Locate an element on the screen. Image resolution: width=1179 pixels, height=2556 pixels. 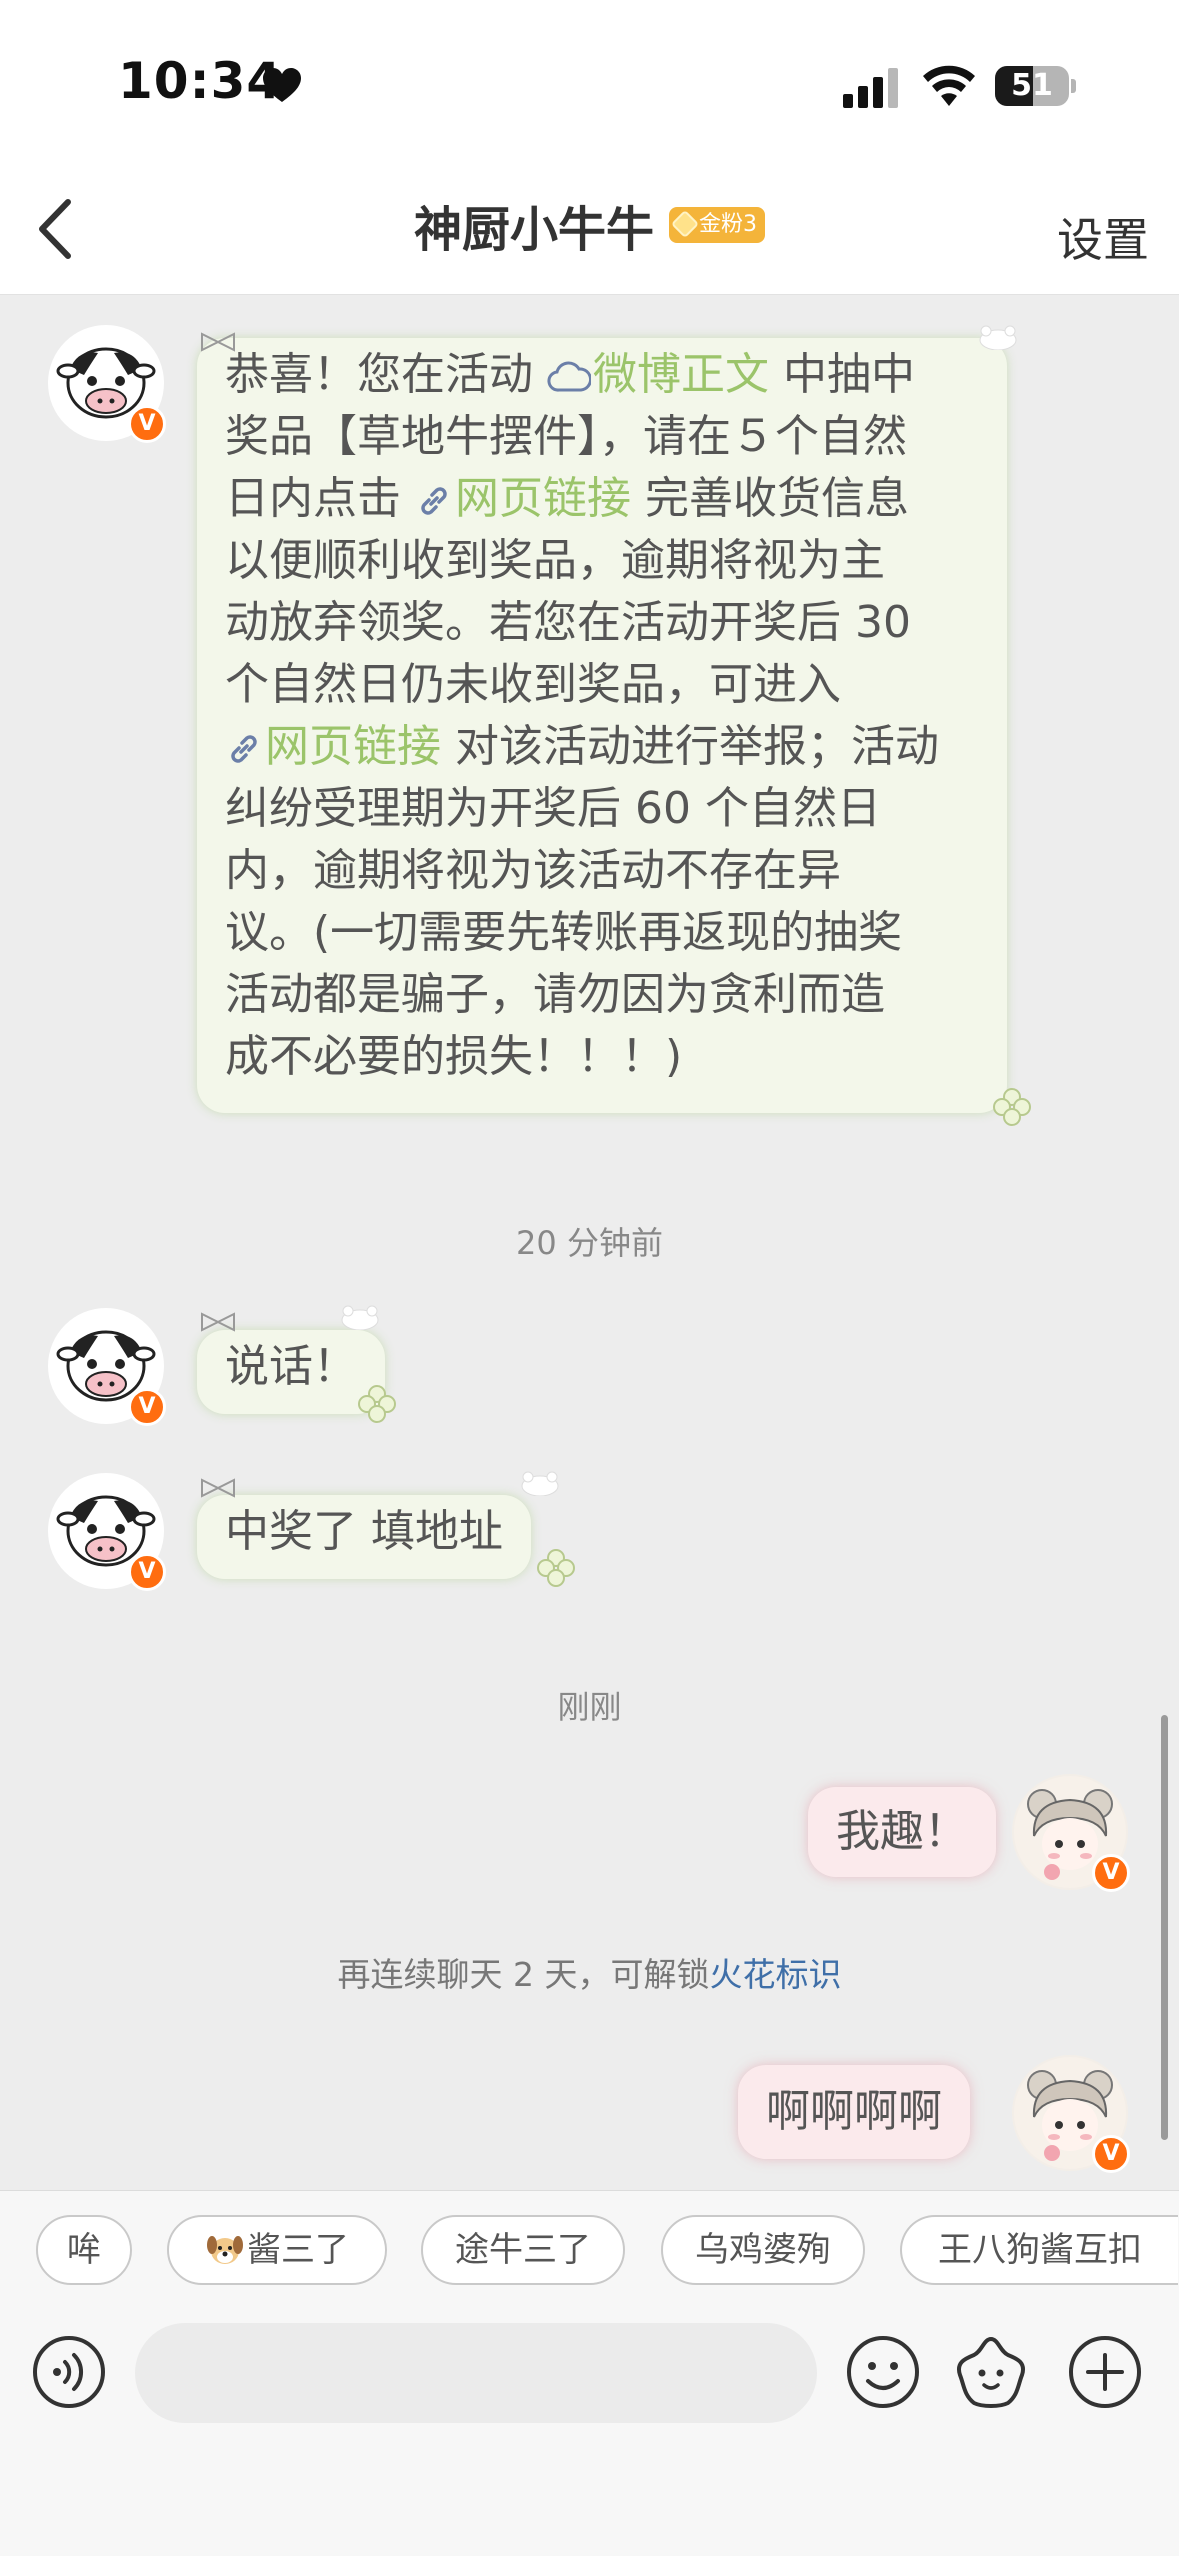
settings-button: 设置 is located at coordinates (1103, 237).